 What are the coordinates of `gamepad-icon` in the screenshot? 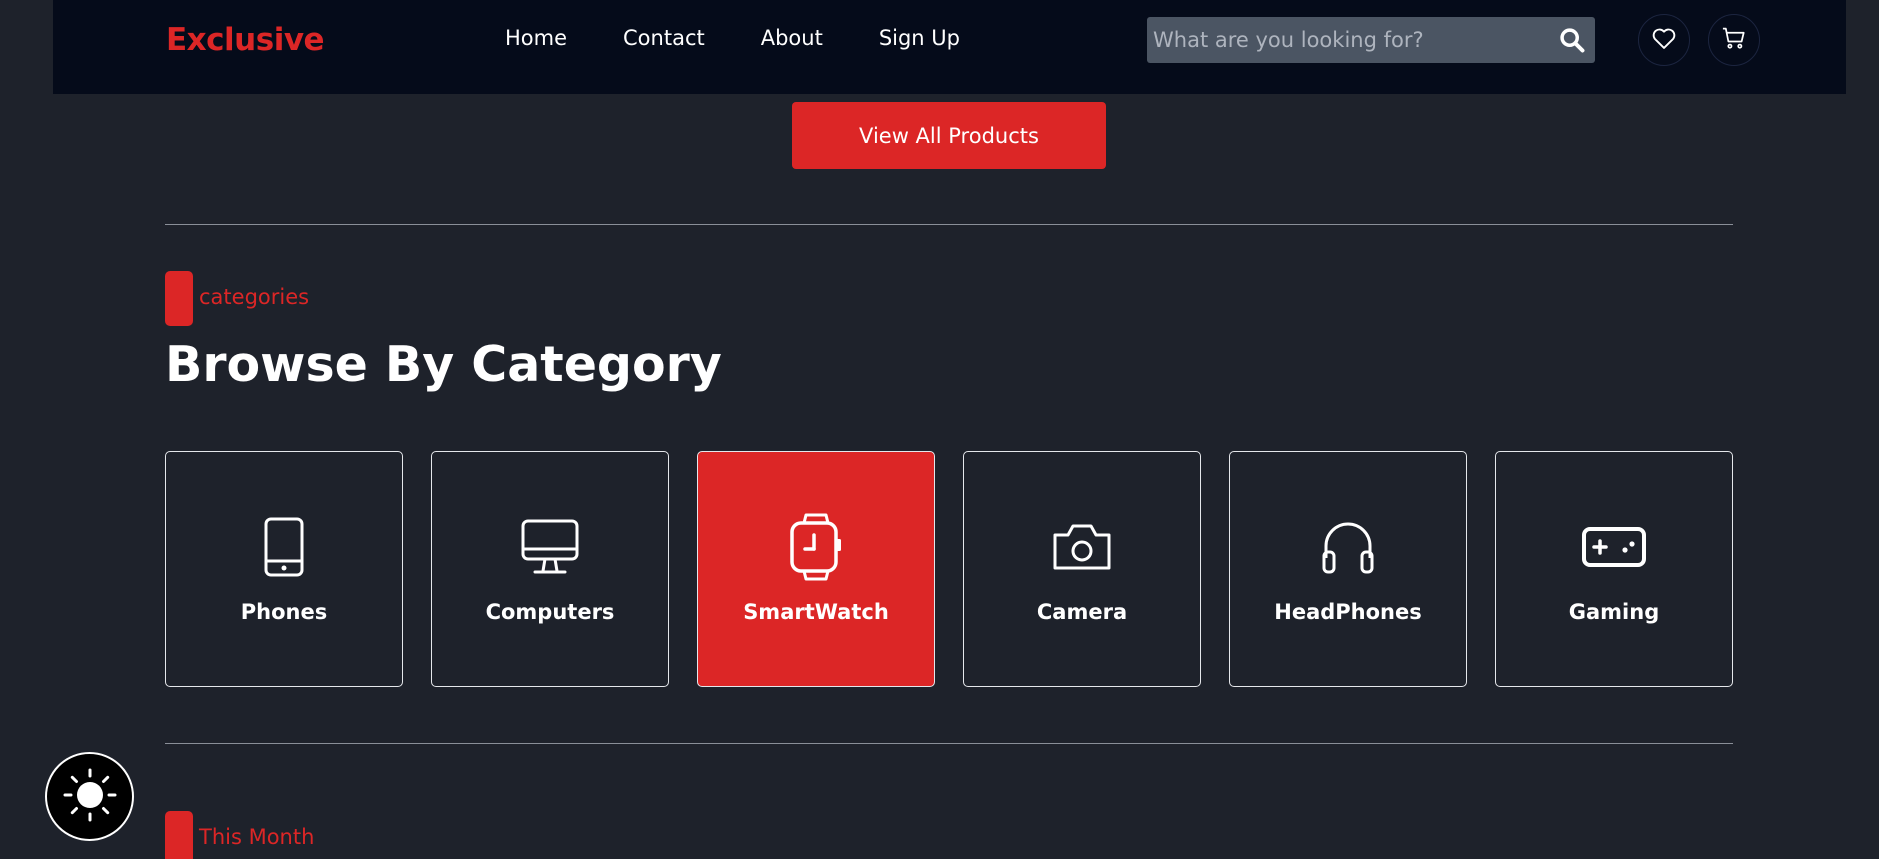 It's located at (1614, 547).